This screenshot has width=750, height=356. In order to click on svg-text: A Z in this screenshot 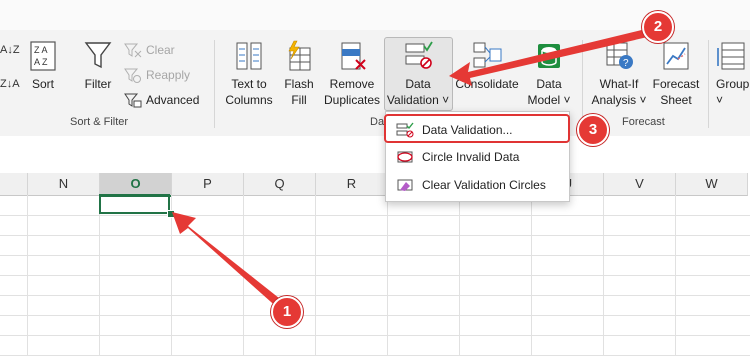, I will do `click(41, 62)`.